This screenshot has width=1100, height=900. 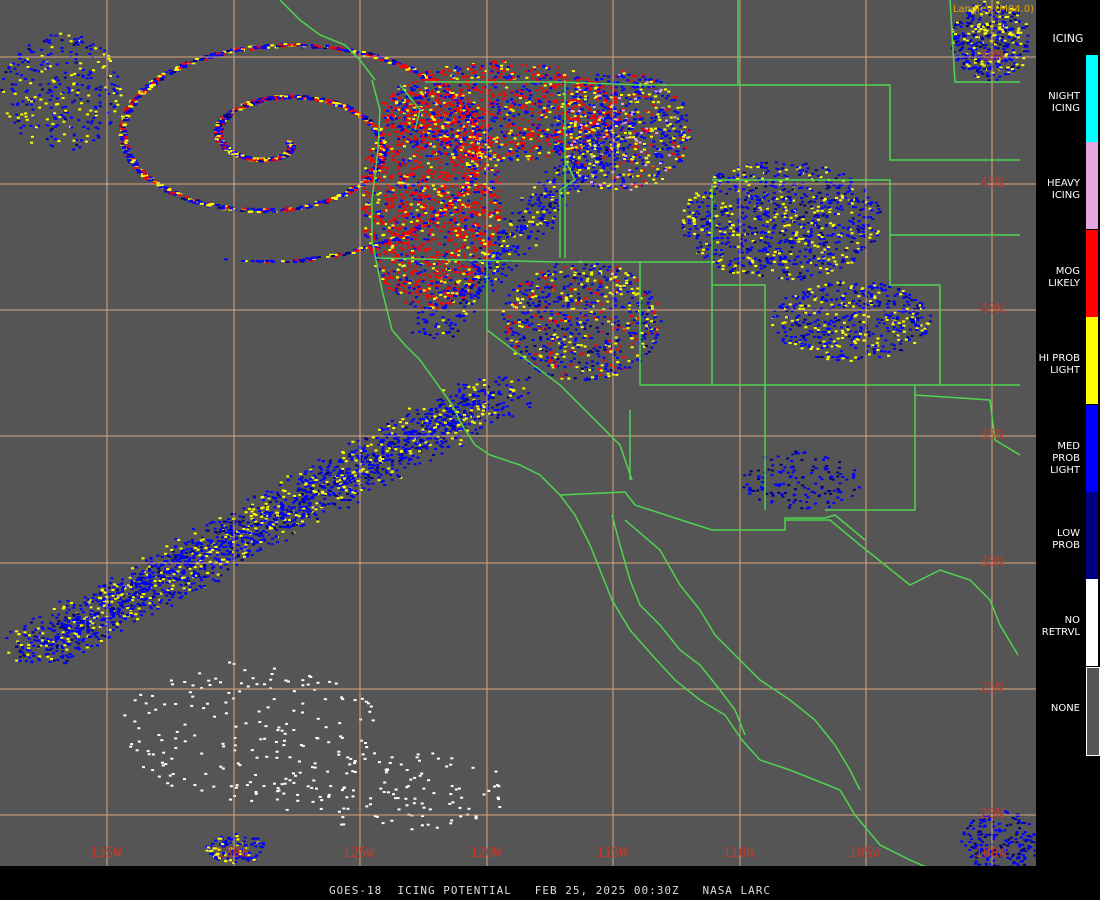 What do you see at coordinates (486, 853) in the screenshot?
I see `longitude-label: 120W` at bounding box center [486, 853].